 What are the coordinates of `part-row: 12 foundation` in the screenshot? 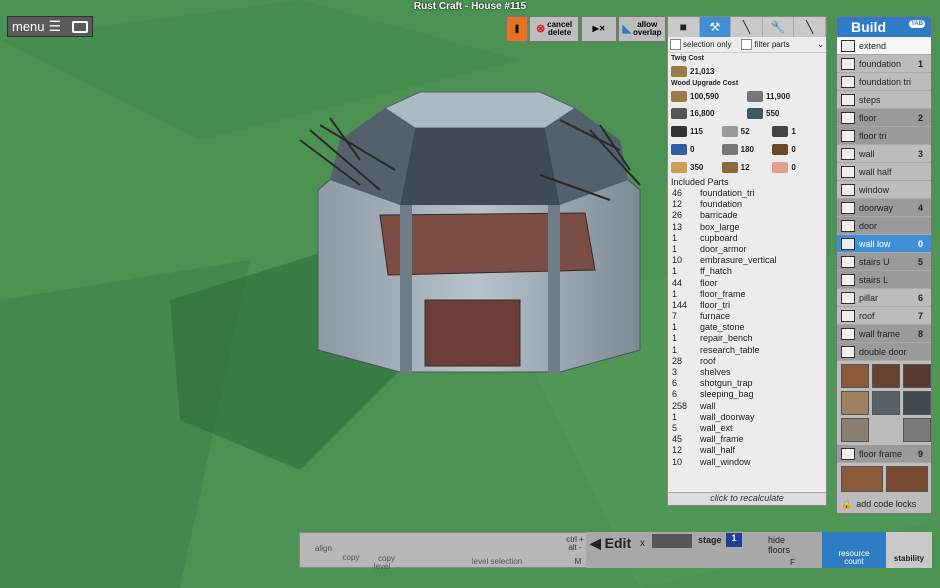 It's located at (747, 204).